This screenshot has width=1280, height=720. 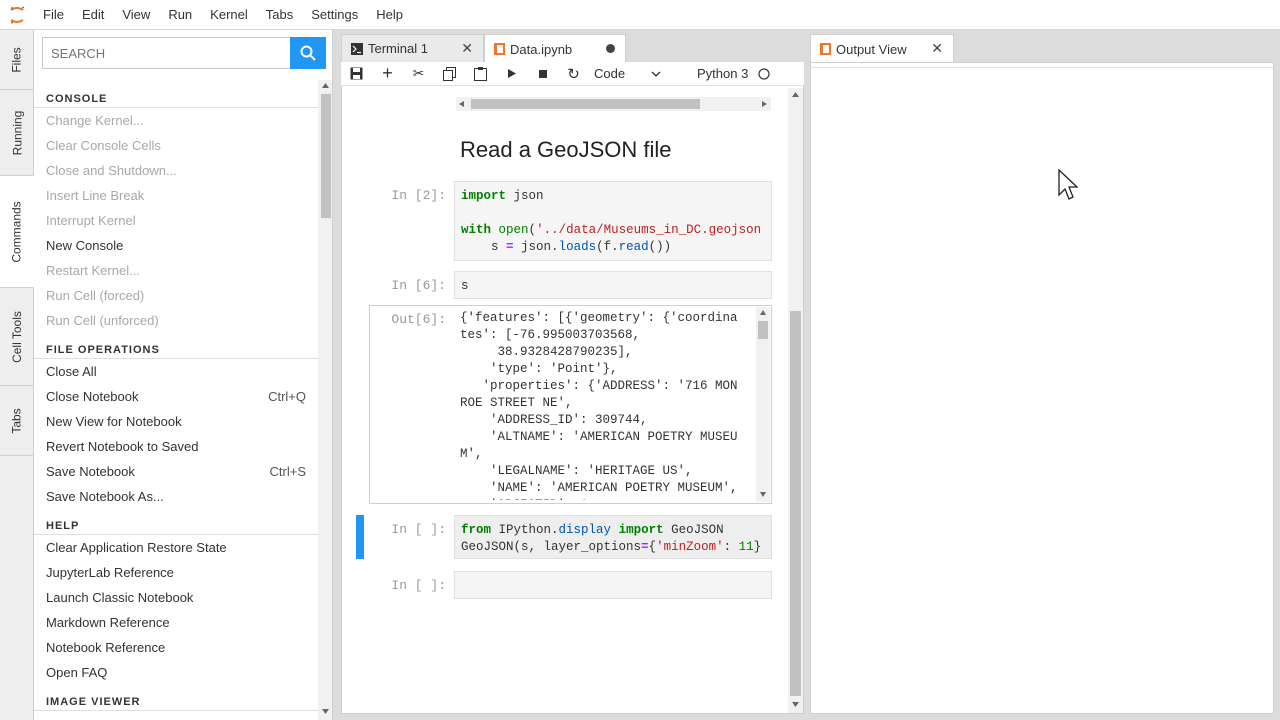 I want to click on output-line: 'ADDRESS_ID': 309744,, so click(x=554, y=420).